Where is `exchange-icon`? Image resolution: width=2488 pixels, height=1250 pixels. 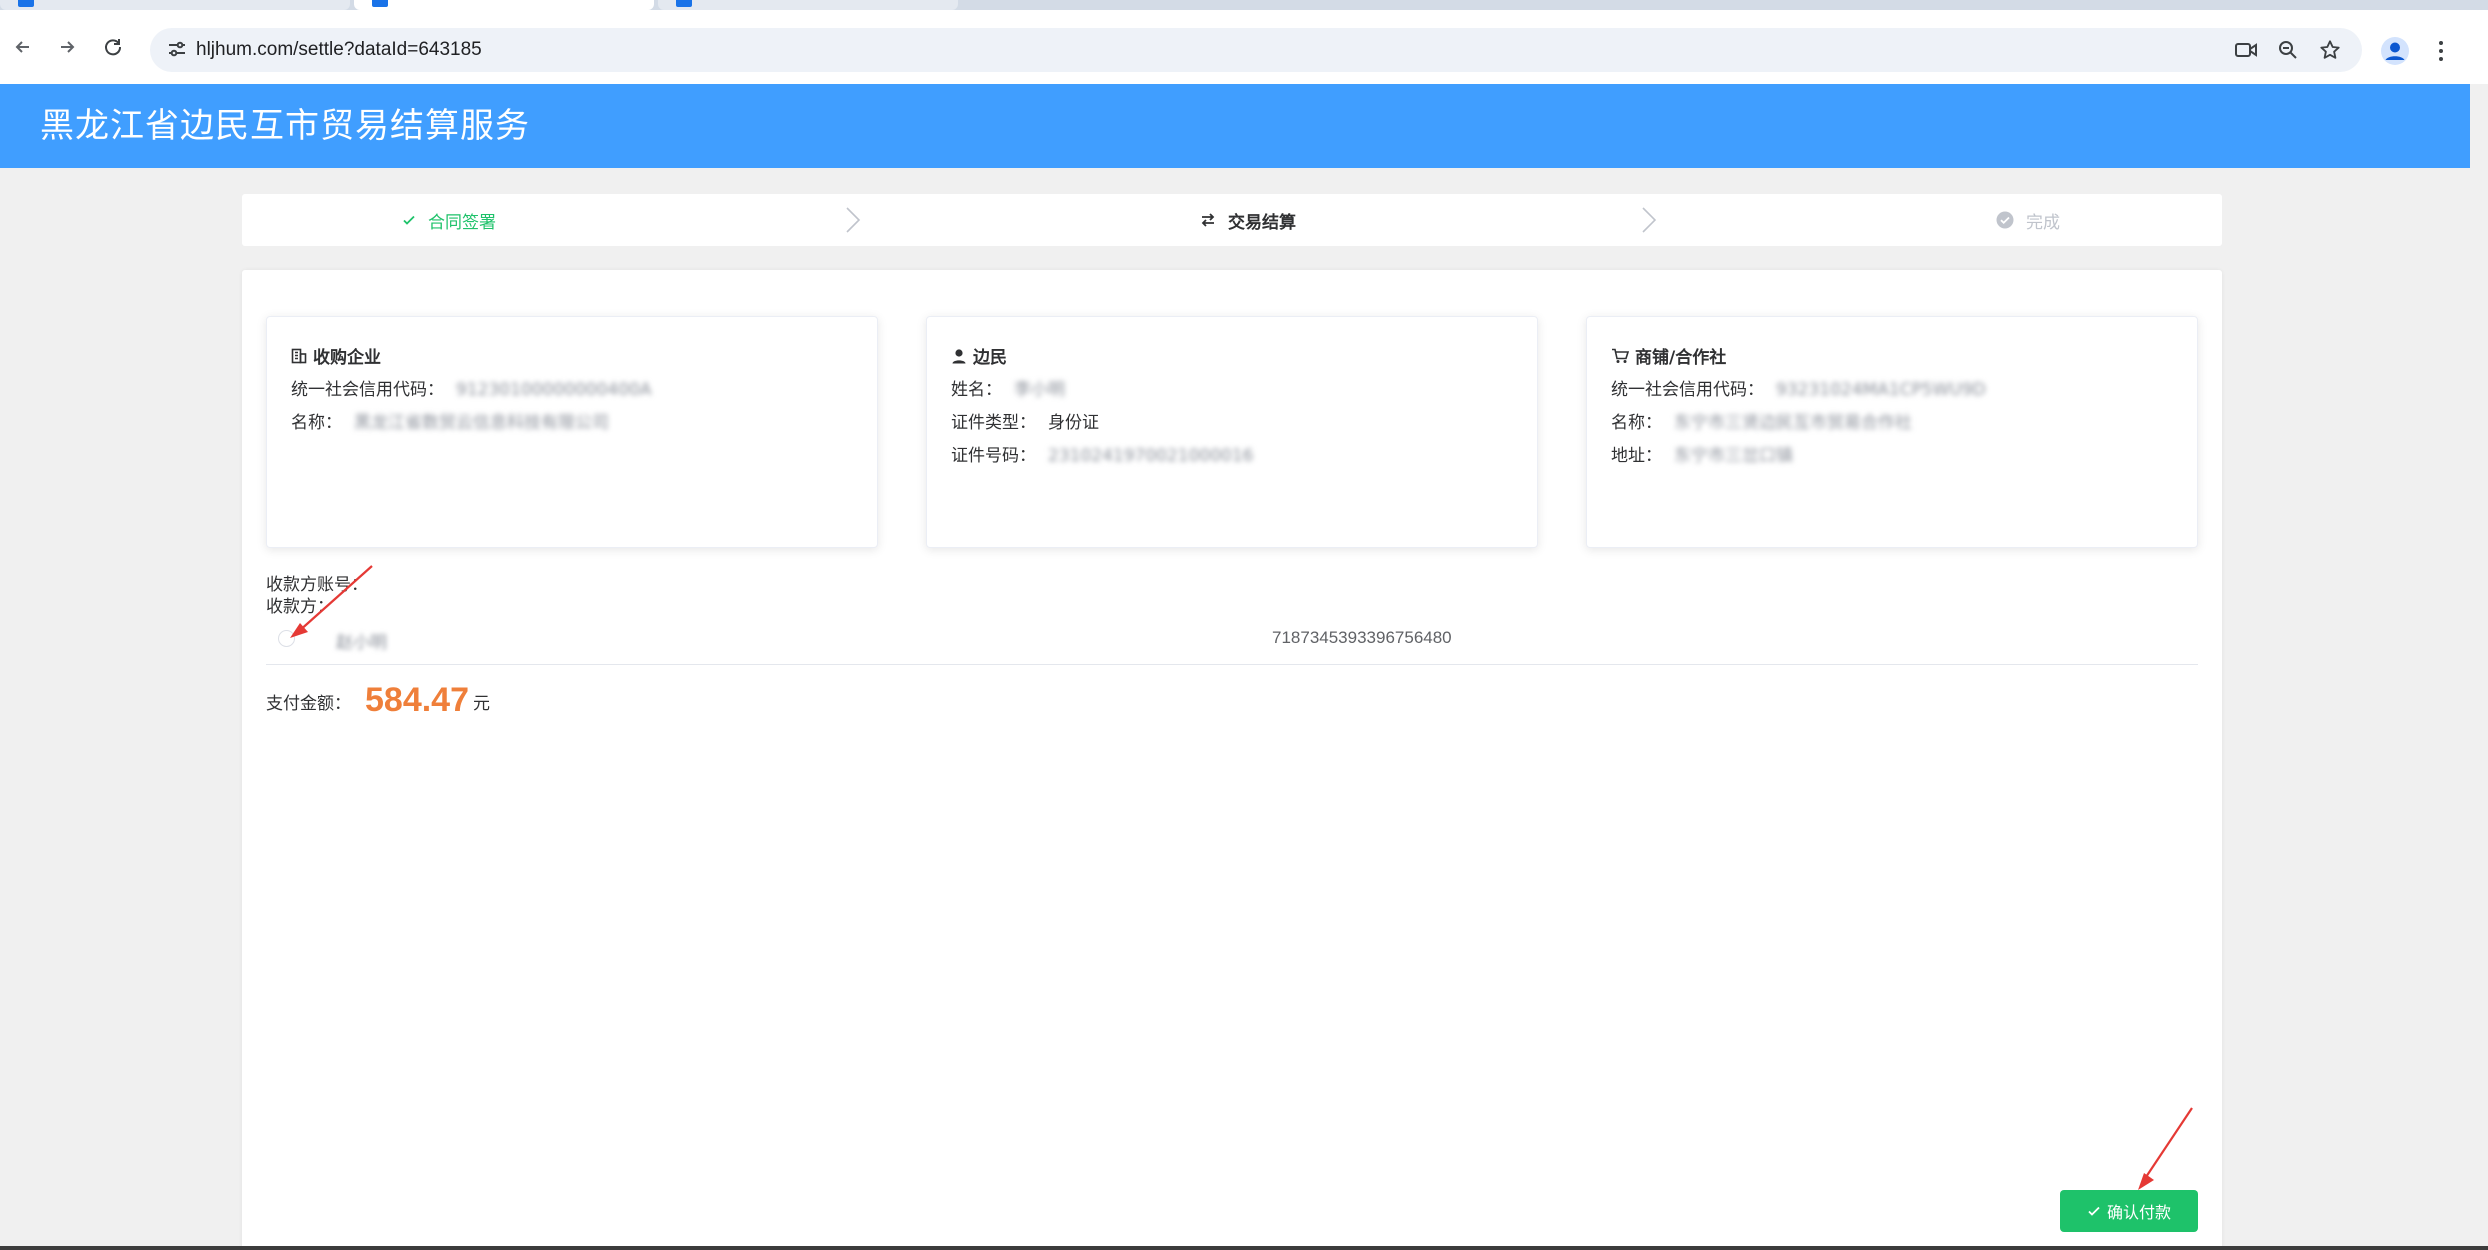
exchange-icon is located at coordinates (1208, 220).